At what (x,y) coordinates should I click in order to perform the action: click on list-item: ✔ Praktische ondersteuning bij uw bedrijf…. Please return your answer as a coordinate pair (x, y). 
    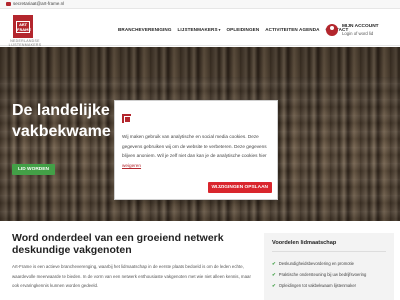
    Looking at the image, I should click on (319, 277).